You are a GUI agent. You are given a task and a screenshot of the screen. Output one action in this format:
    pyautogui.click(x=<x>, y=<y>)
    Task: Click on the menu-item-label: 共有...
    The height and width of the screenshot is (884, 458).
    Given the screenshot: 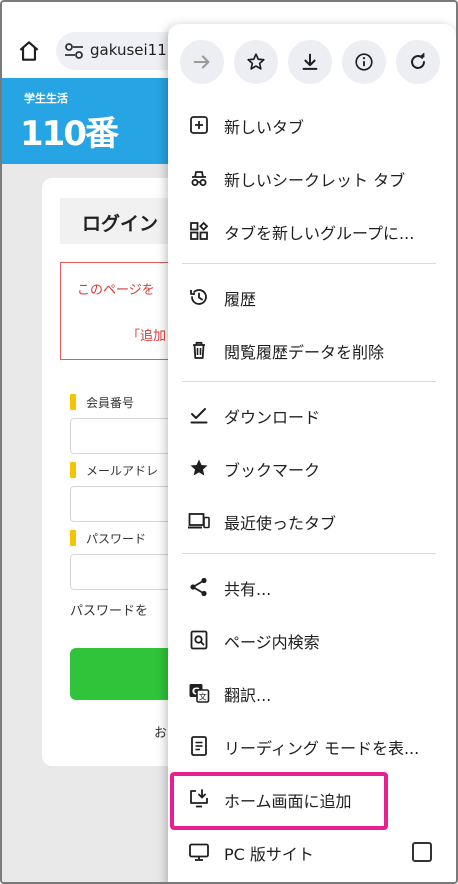 What is the action you would take?
    pyautogui.click(x=248, y=589)
    